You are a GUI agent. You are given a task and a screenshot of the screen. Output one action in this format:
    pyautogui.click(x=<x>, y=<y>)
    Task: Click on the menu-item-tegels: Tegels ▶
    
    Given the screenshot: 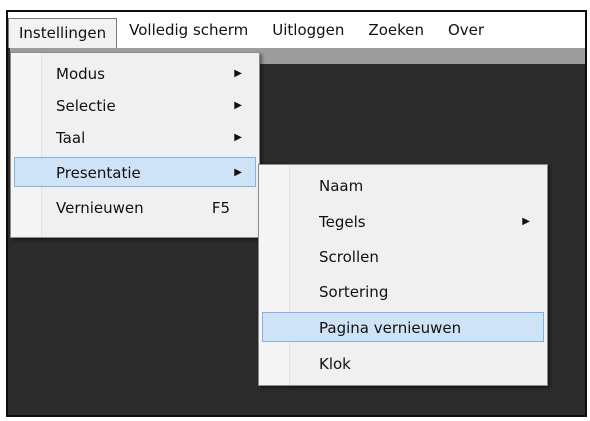 What is the action you would take?
    pyautogui.click(x=403, y=222)
    